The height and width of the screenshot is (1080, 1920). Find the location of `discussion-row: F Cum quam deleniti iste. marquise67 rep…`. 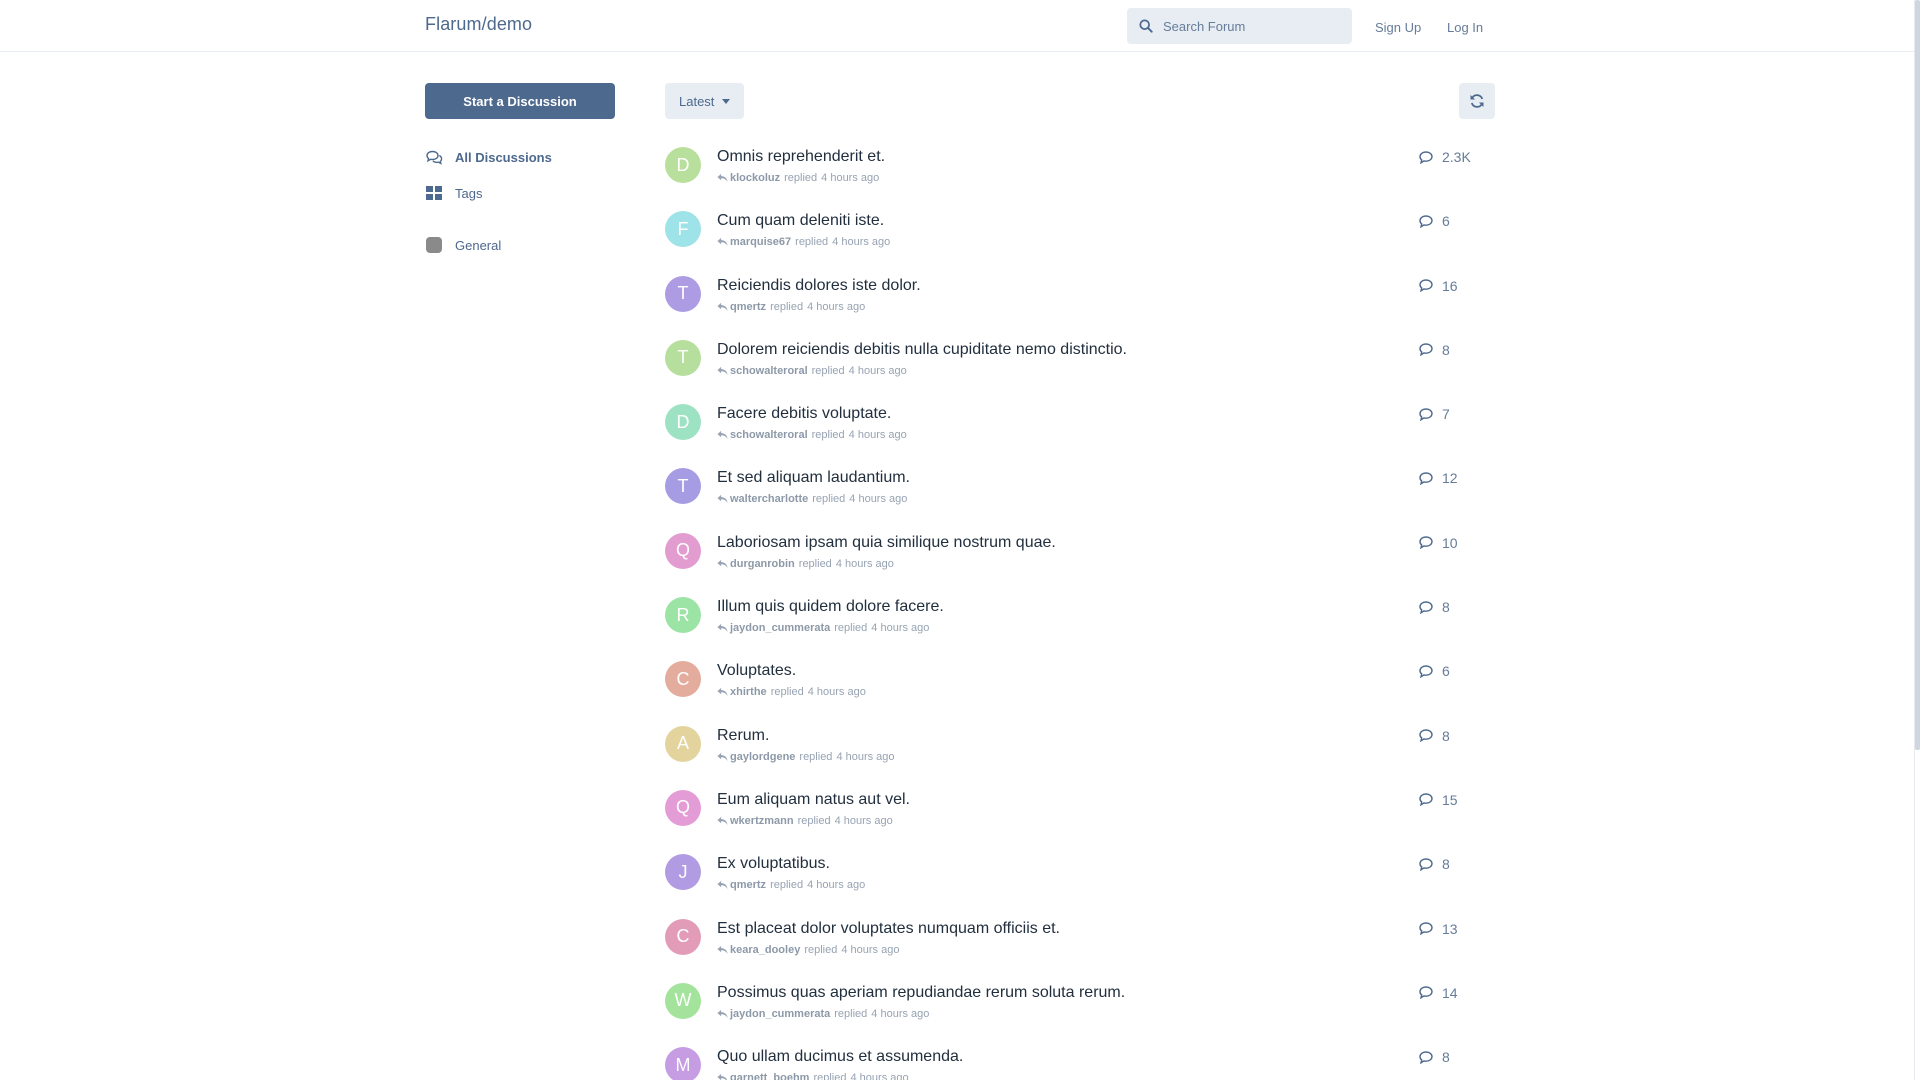

discussion-row: F Cum quam deleniti iste. marquise67 rep… is located at coordinates (1080, 241).